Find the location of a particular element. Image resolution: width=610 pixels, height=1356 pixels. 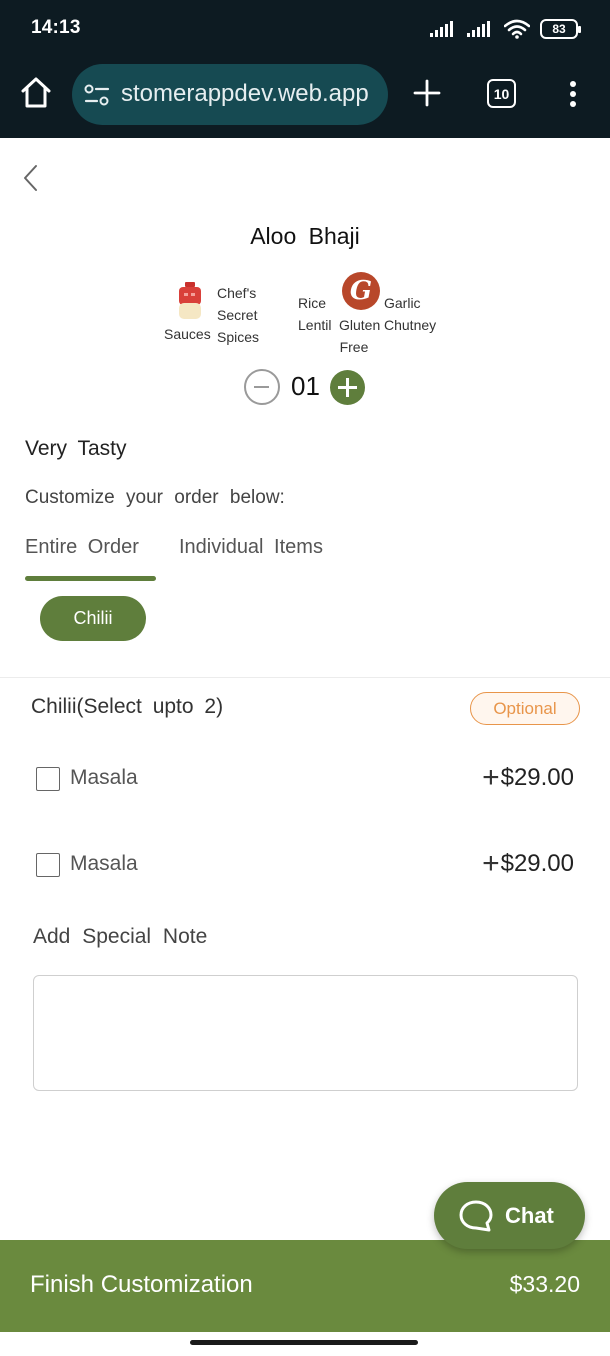

tag-garlic-line: Garlic is located at coordinates (402, 303).